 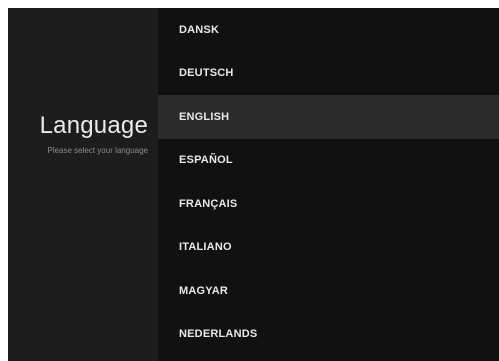 I want to click on language-label: ESPAÑOL, so click(x=206, y=160).